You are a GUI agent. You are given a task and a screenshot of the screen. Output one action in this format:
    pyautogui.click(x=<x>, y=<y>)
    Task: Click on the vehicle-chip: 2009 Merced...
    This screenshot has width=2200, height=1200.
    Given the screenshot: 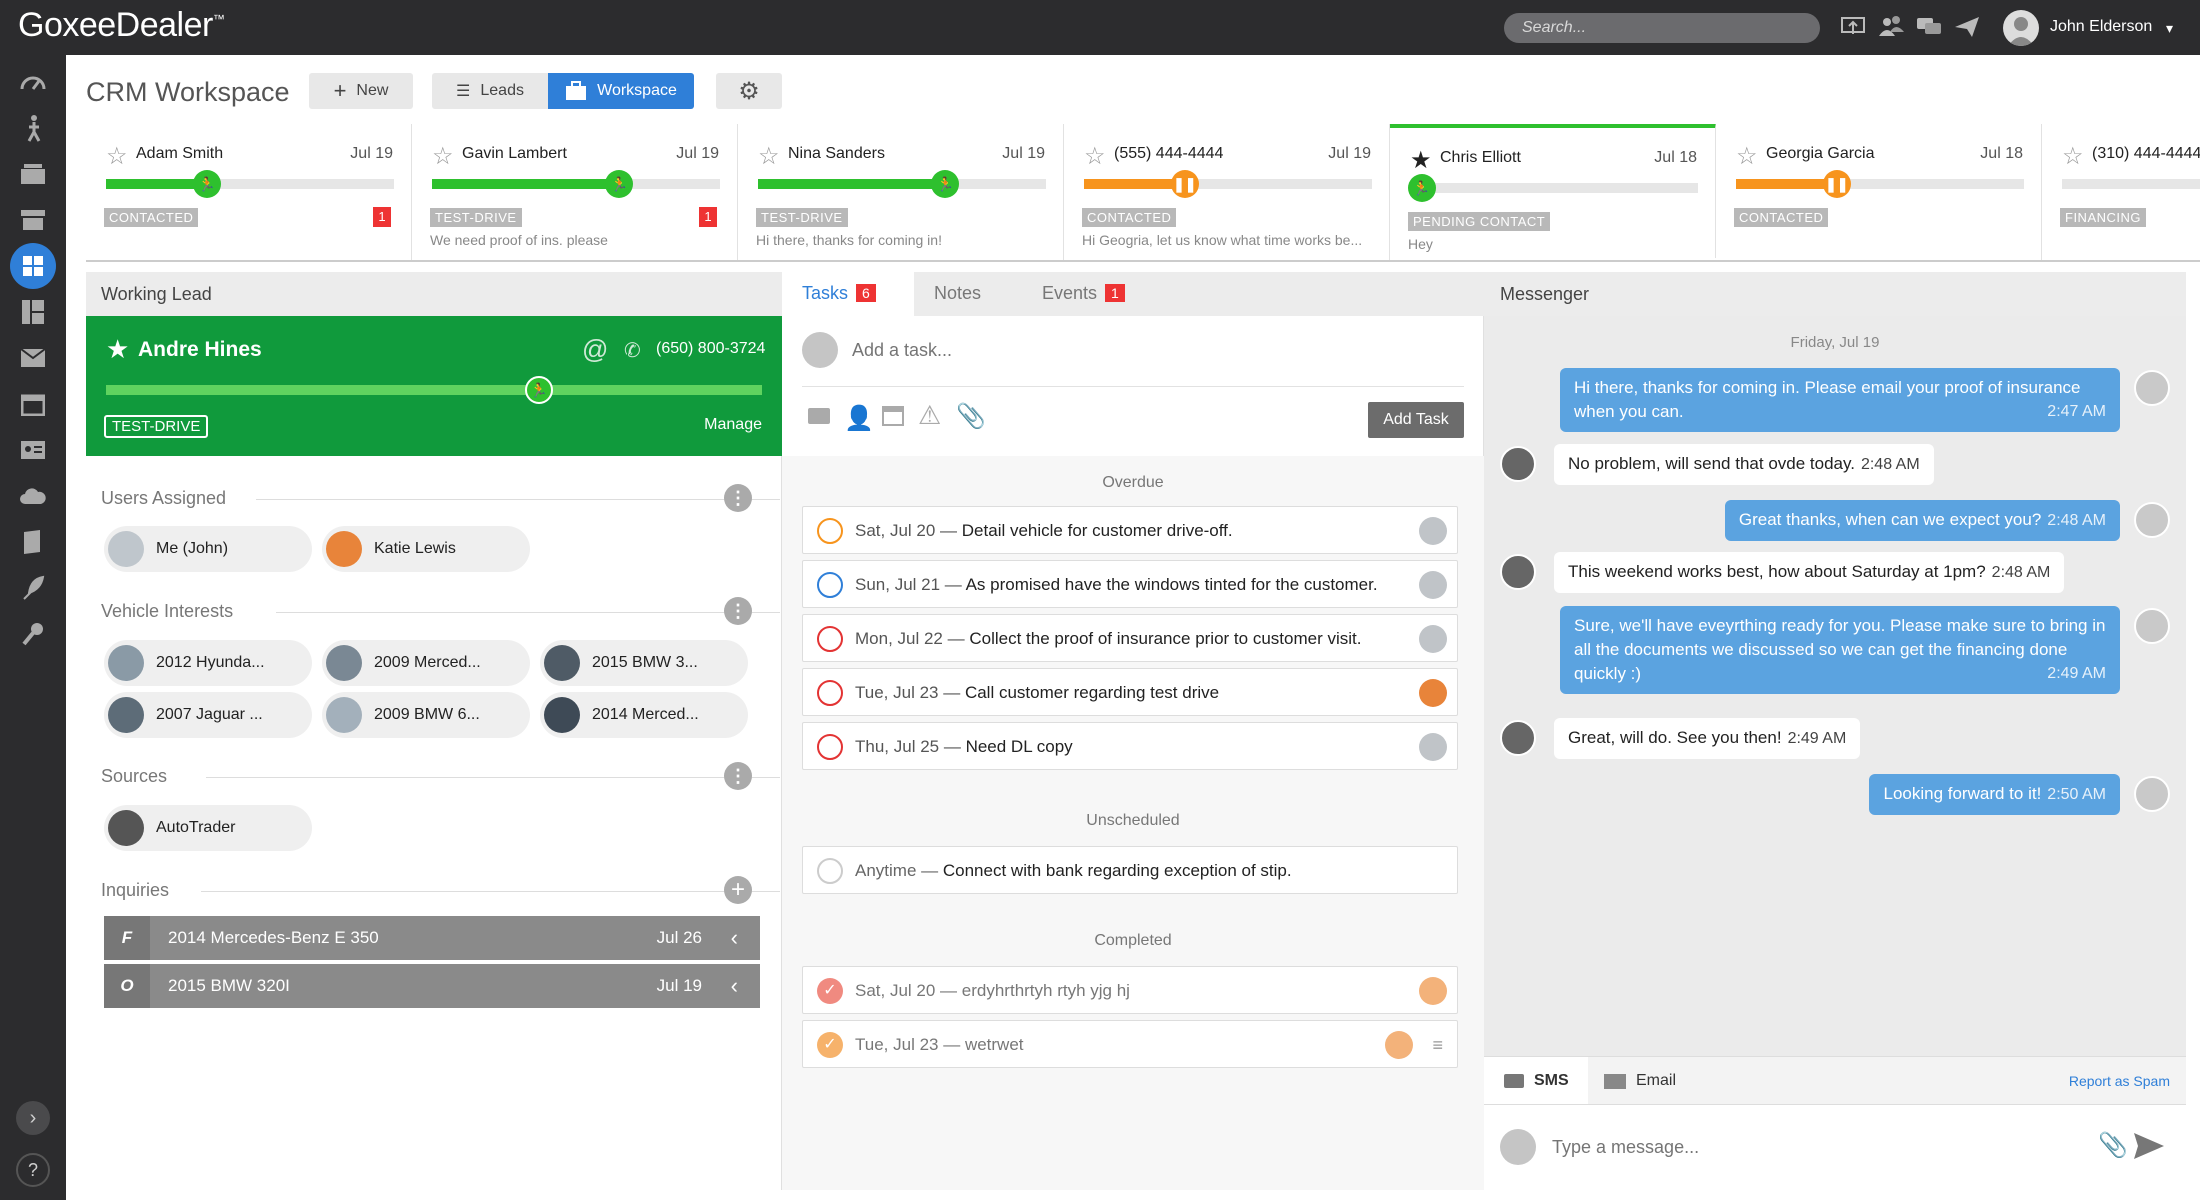 What is the action you would take?
    pyautogui.click(x=426, y=663)
    